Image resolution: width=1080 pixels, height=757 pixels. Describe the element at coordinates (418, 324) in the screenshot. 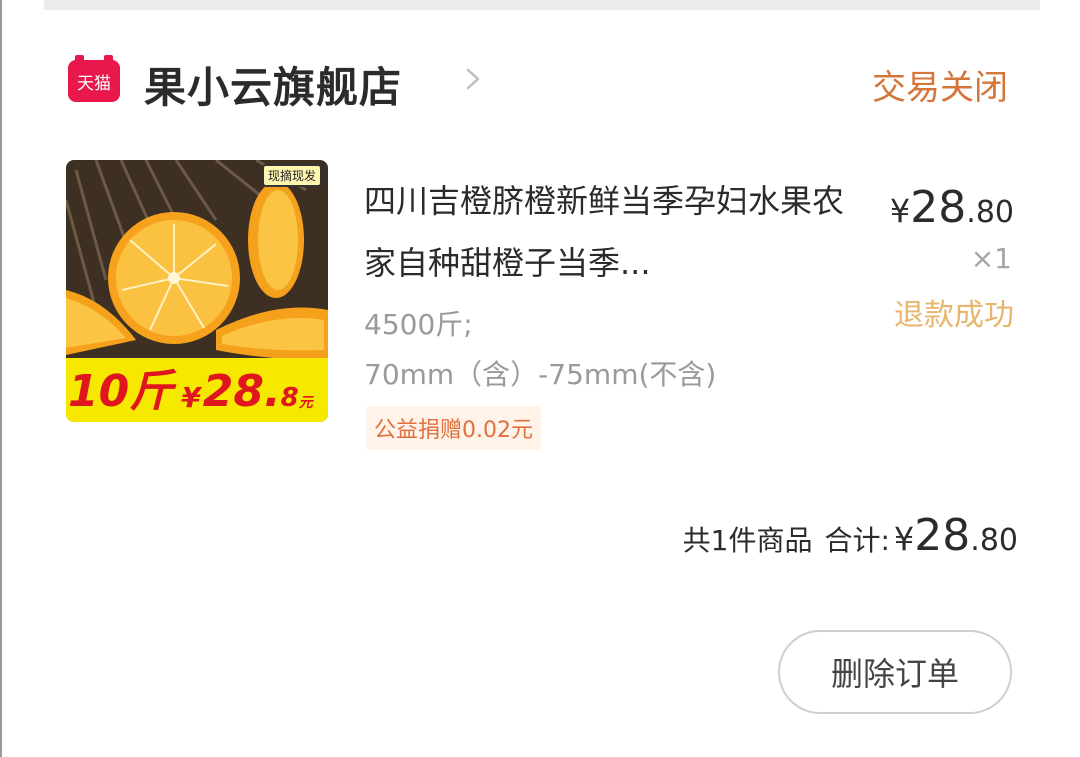

I see `sku-weight: 4500斤;` at that location.